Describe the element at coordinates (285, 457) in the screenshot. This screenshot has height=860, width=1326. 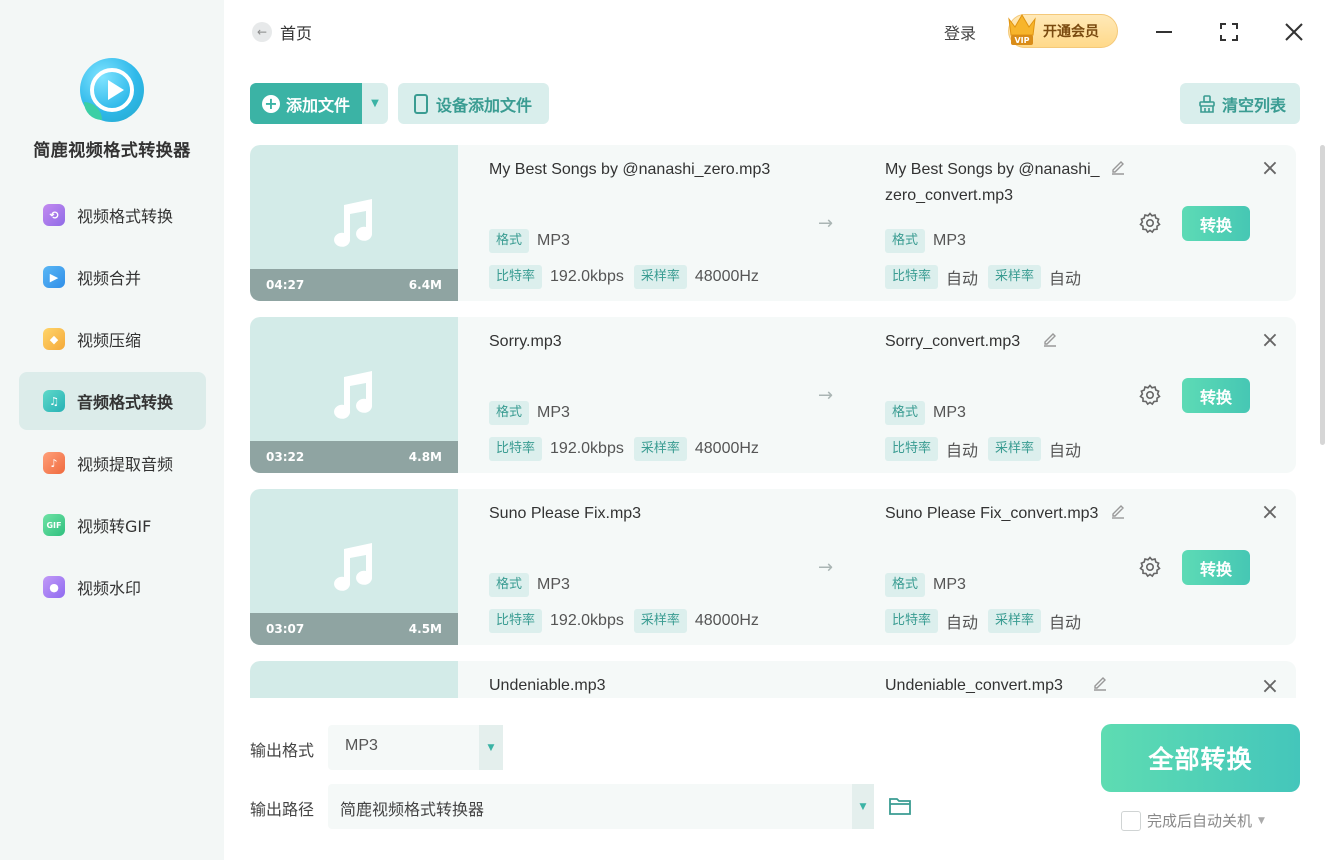
I see `duration: 03:22` at that location.